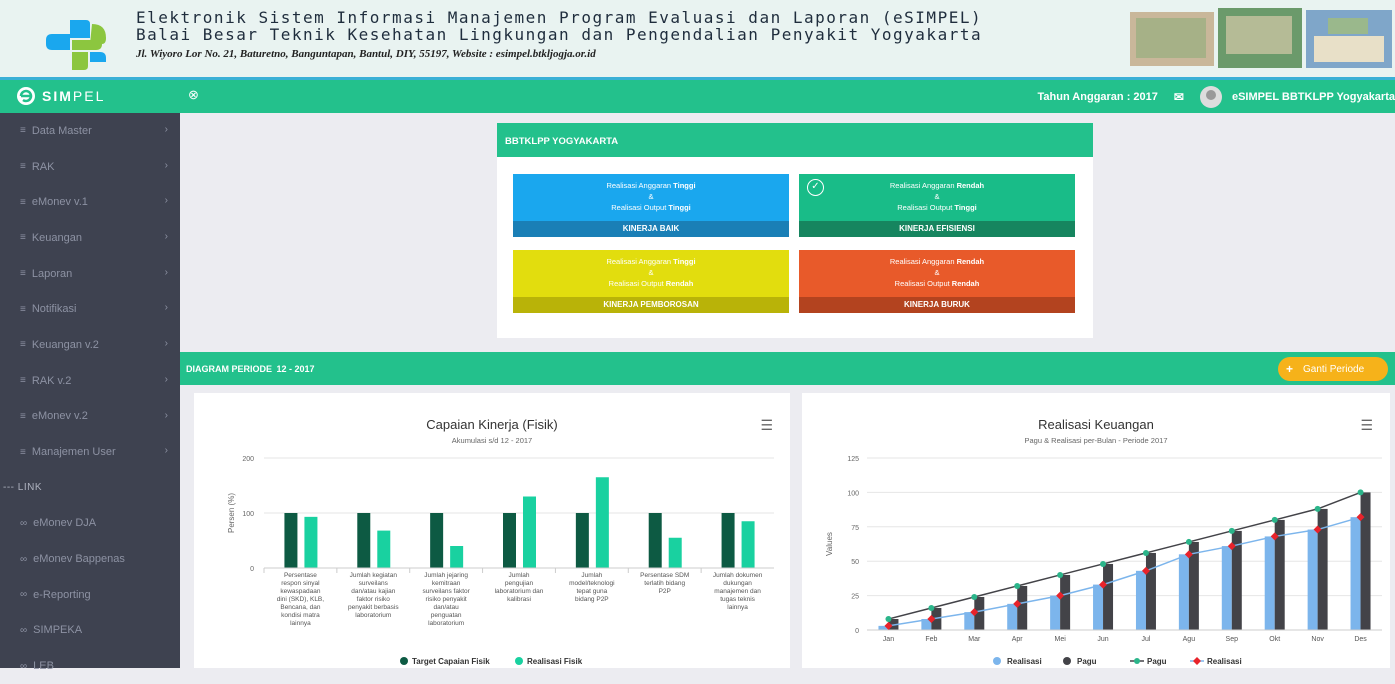 The height and width of the screenshot is (684, 1395). Describe the element at coordinates (1065, 602) in the screenshot. I see `bar-pagu` at that location.